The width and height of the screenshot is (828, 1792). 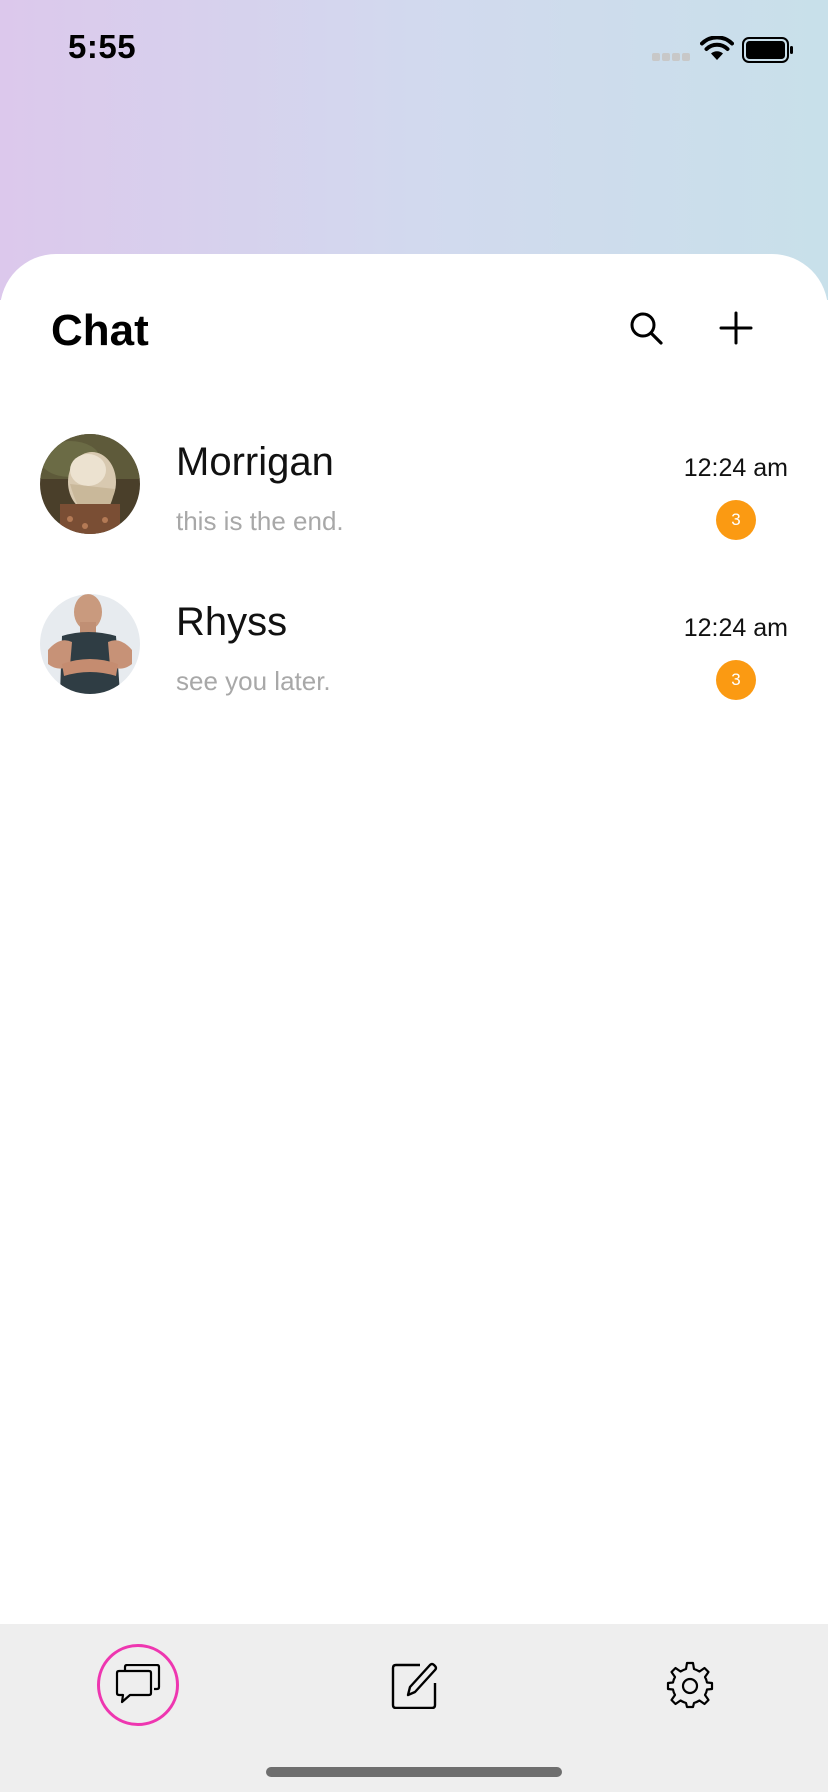 I want to click on chat-contact-name: Rhyss, so click(x=232, y=622).